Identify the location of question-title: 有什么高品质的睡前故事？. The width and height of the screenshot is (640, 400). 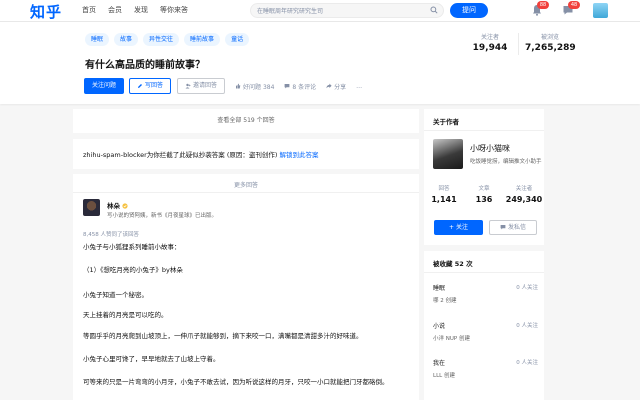
(145, 65).